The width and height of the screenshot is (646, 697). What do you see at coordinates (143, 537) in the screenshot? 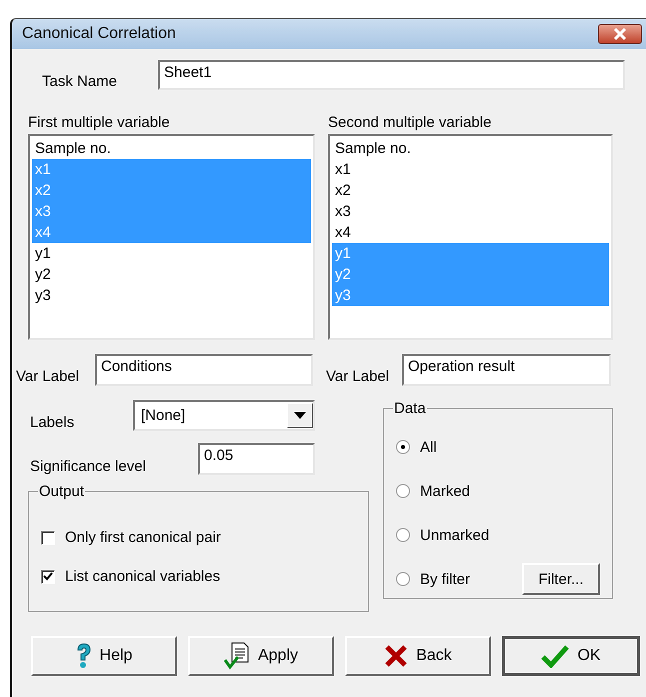
I see `checkbox-label: Only first canonical pair` at bounding box center [143, 537].